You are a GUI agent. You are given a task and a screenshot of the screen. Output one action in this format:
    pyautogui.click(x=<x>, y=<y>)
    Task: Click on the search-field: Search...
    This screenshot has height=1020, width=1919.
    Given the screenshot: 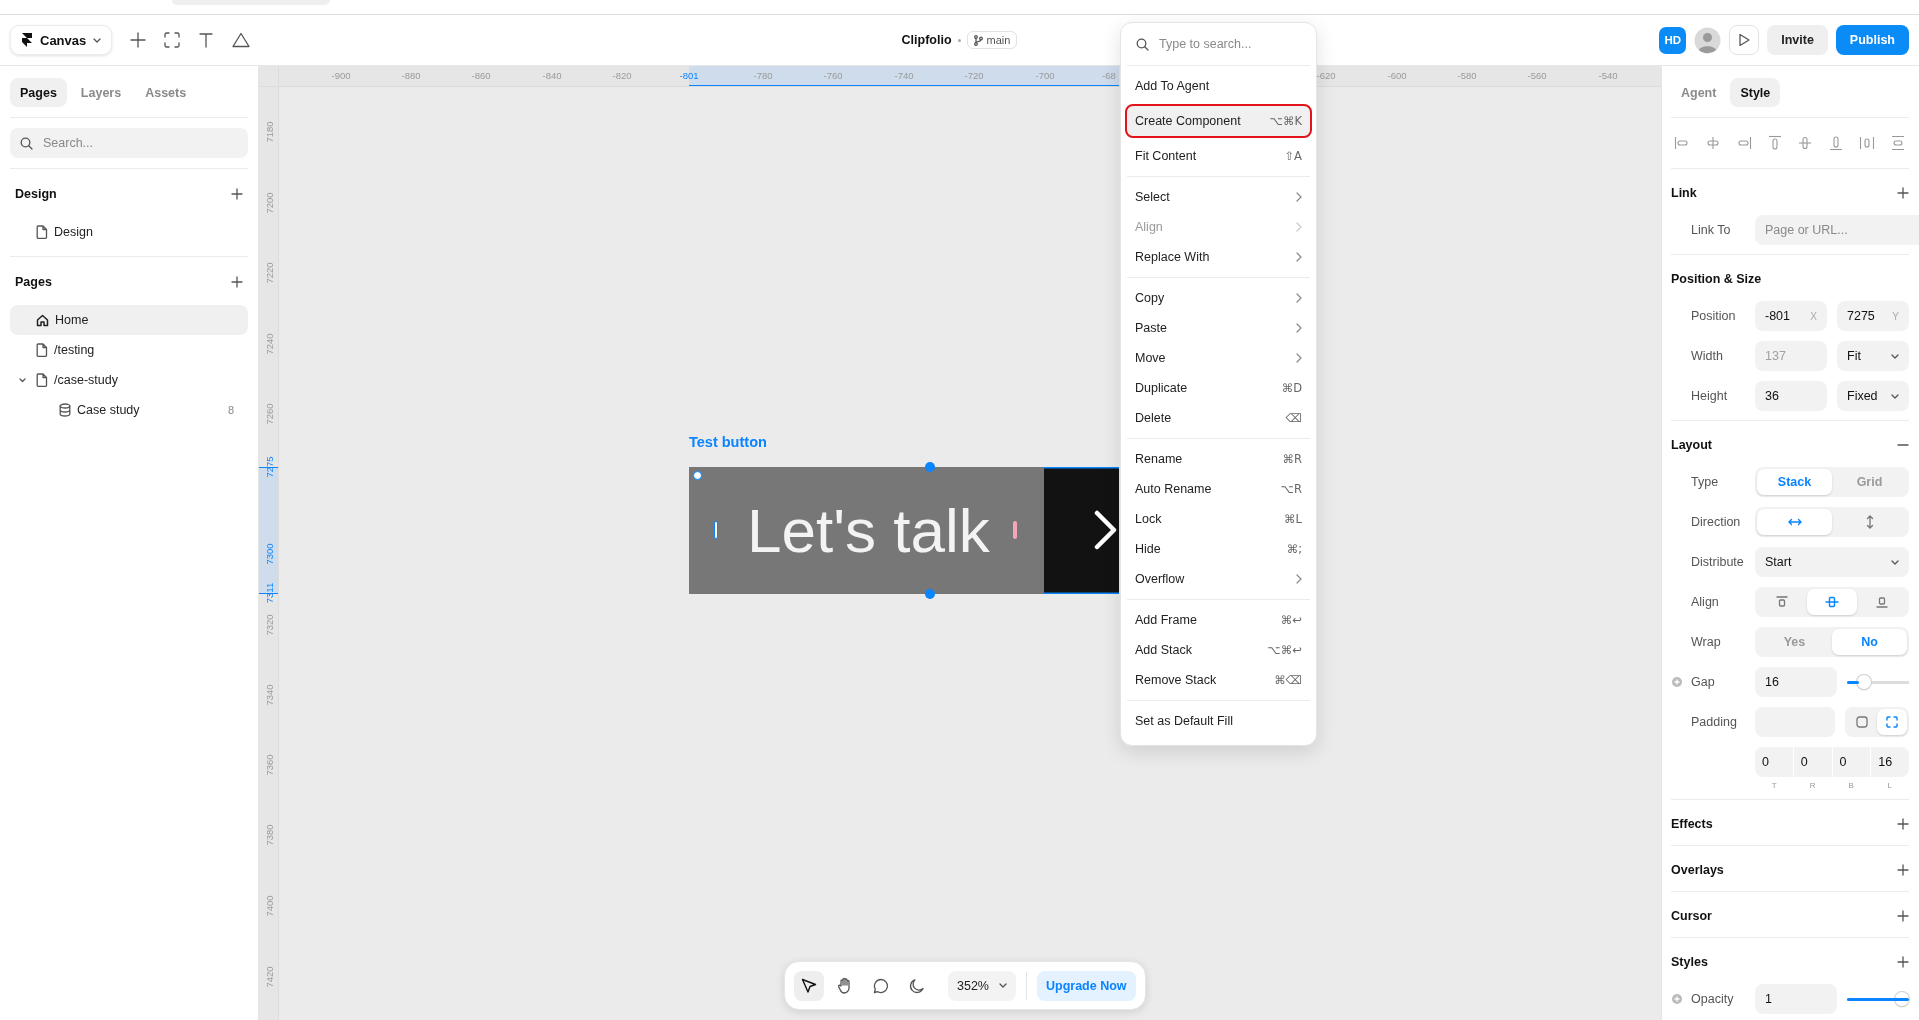 What is the action you would take?
    pyautogui.click(x=129, y=143)
    